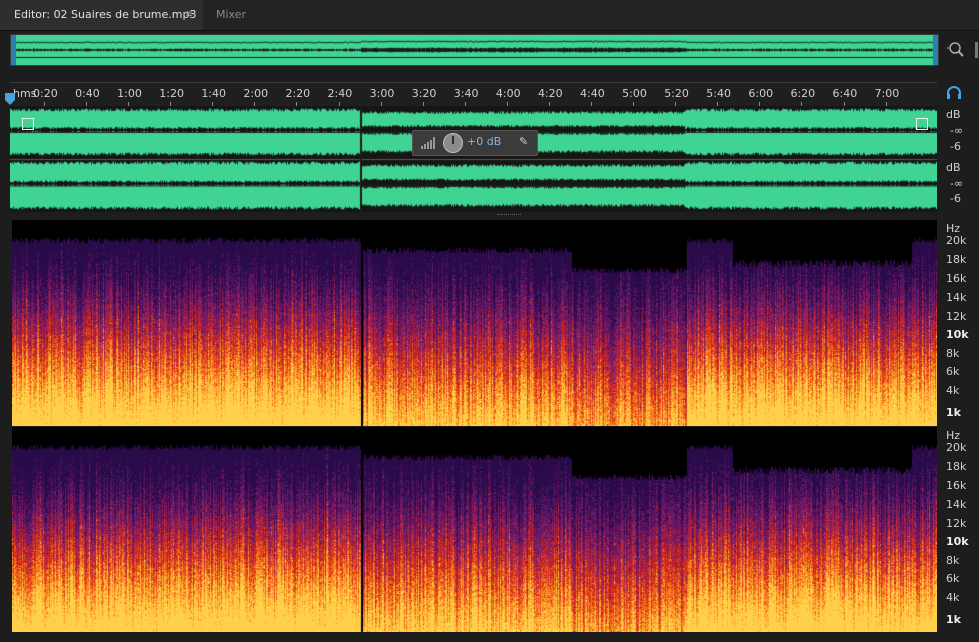 The height and width of the screenshot is (642, 979). Describe the element at coordinates (340, 93) in the screenshot. I see `ruler-tick-label: 2:40` at that location.